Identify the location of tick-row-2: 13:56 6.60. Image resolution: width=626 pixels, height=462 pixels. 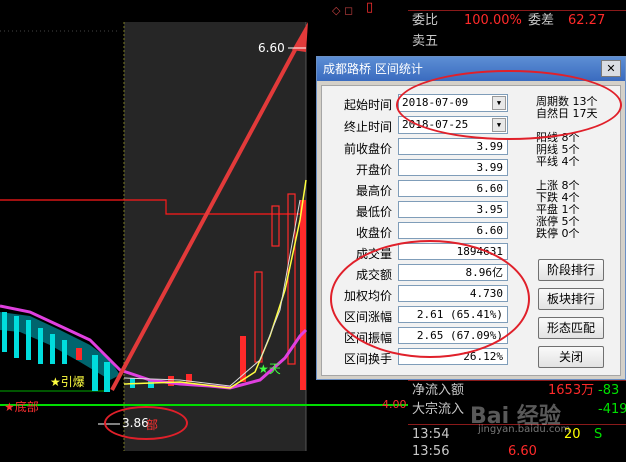
(517, 452).